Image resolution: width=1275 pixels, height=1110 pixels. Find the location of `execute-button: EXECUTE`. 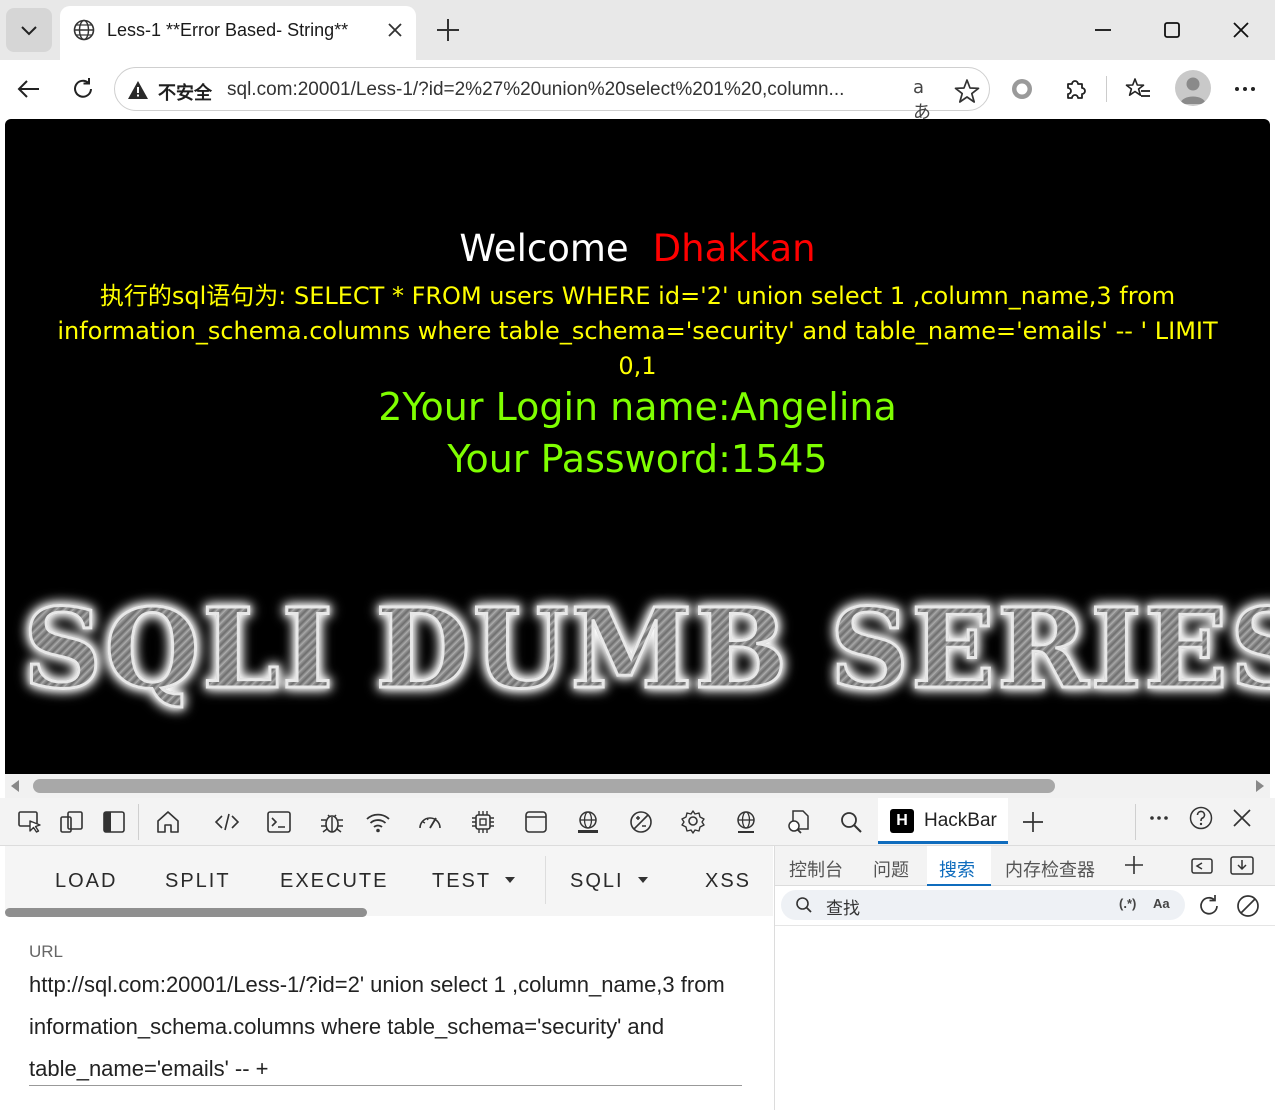

execute-button: EXECUTE is located at coordinates (334, 881).